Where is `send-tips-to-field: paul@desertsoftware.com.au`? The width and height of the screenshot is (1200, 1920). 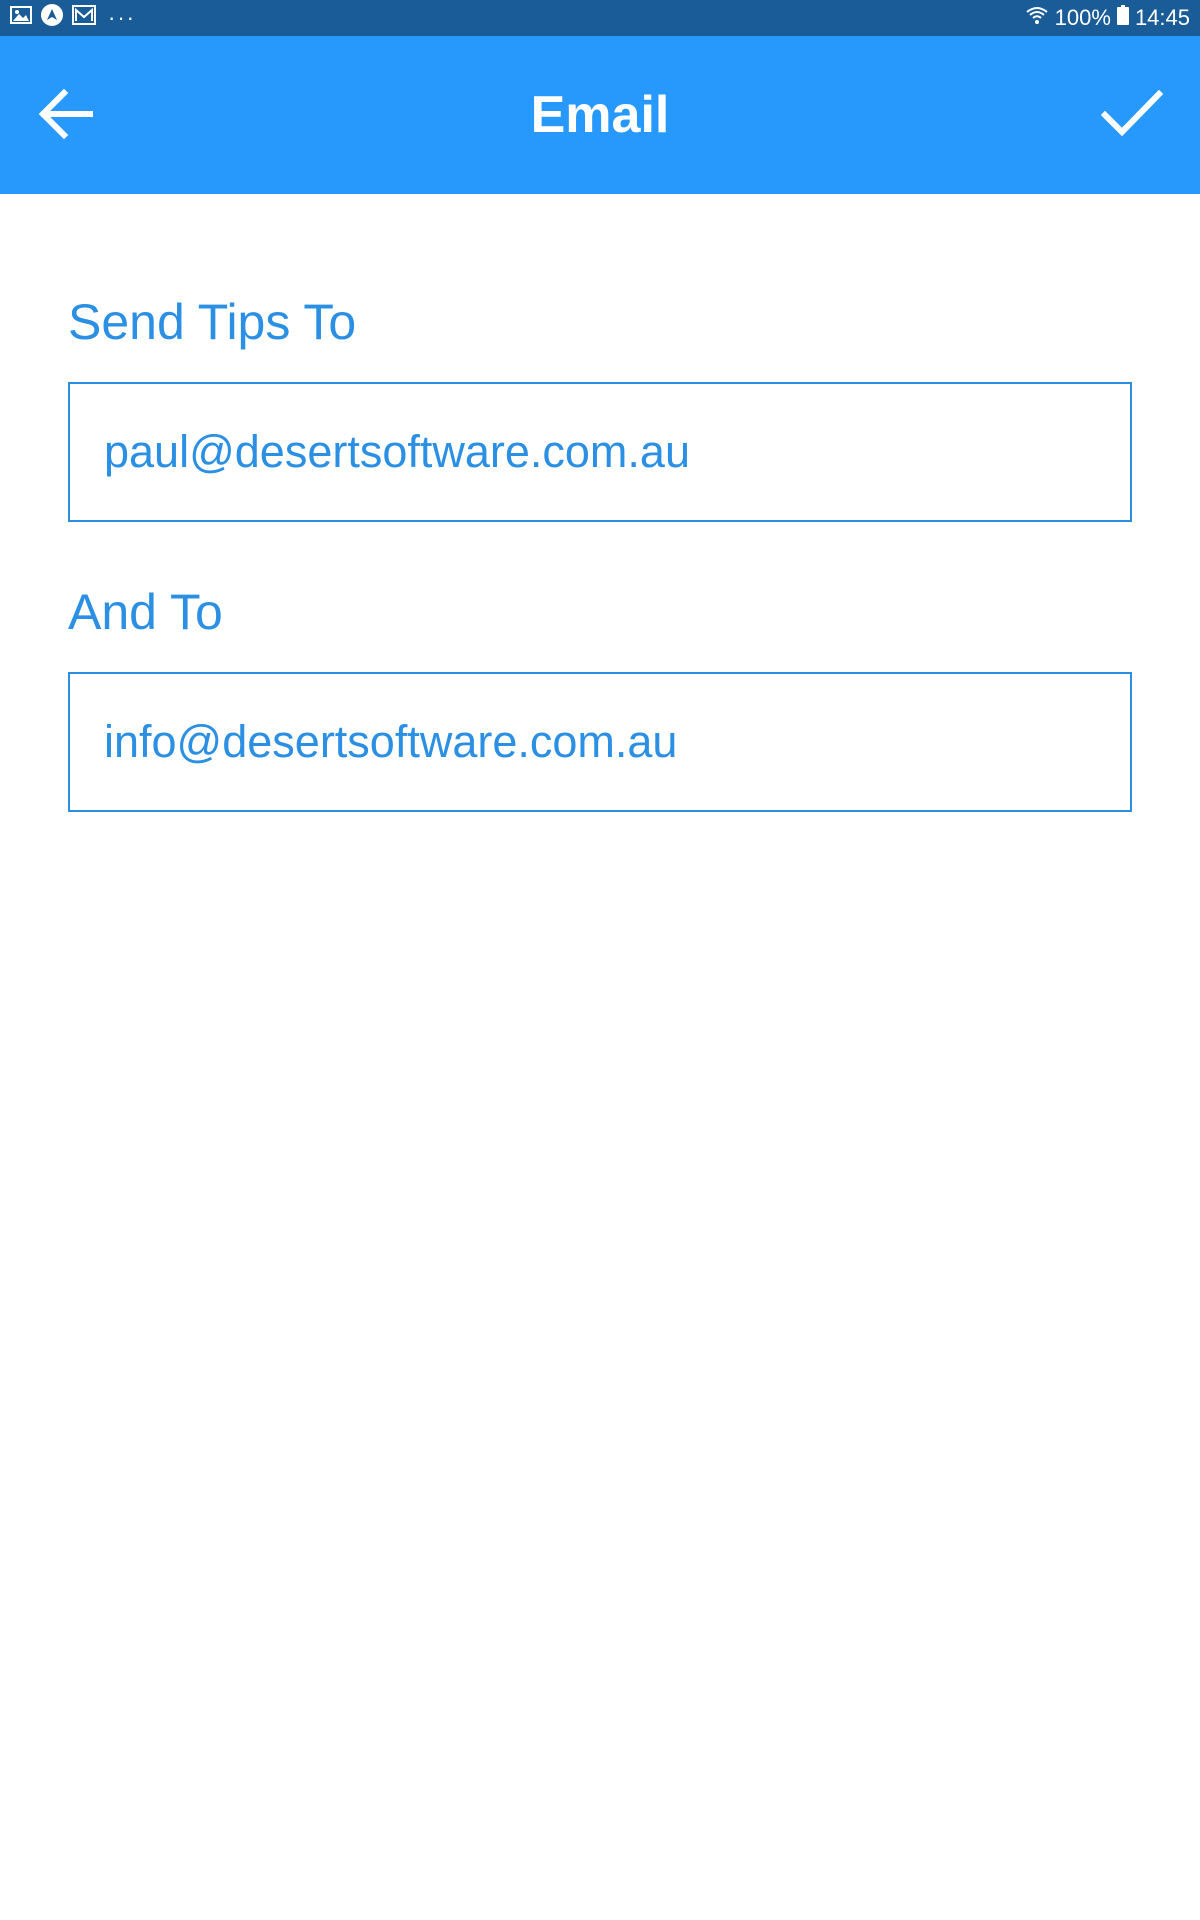 send-tips-to-field: paul@desertsoftware.com.au is located at coordinates (600, 452).